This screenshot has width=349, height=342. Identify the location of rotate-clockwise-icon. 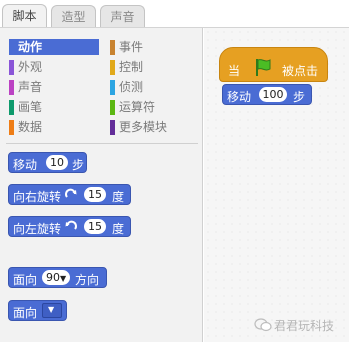
(71, 196).